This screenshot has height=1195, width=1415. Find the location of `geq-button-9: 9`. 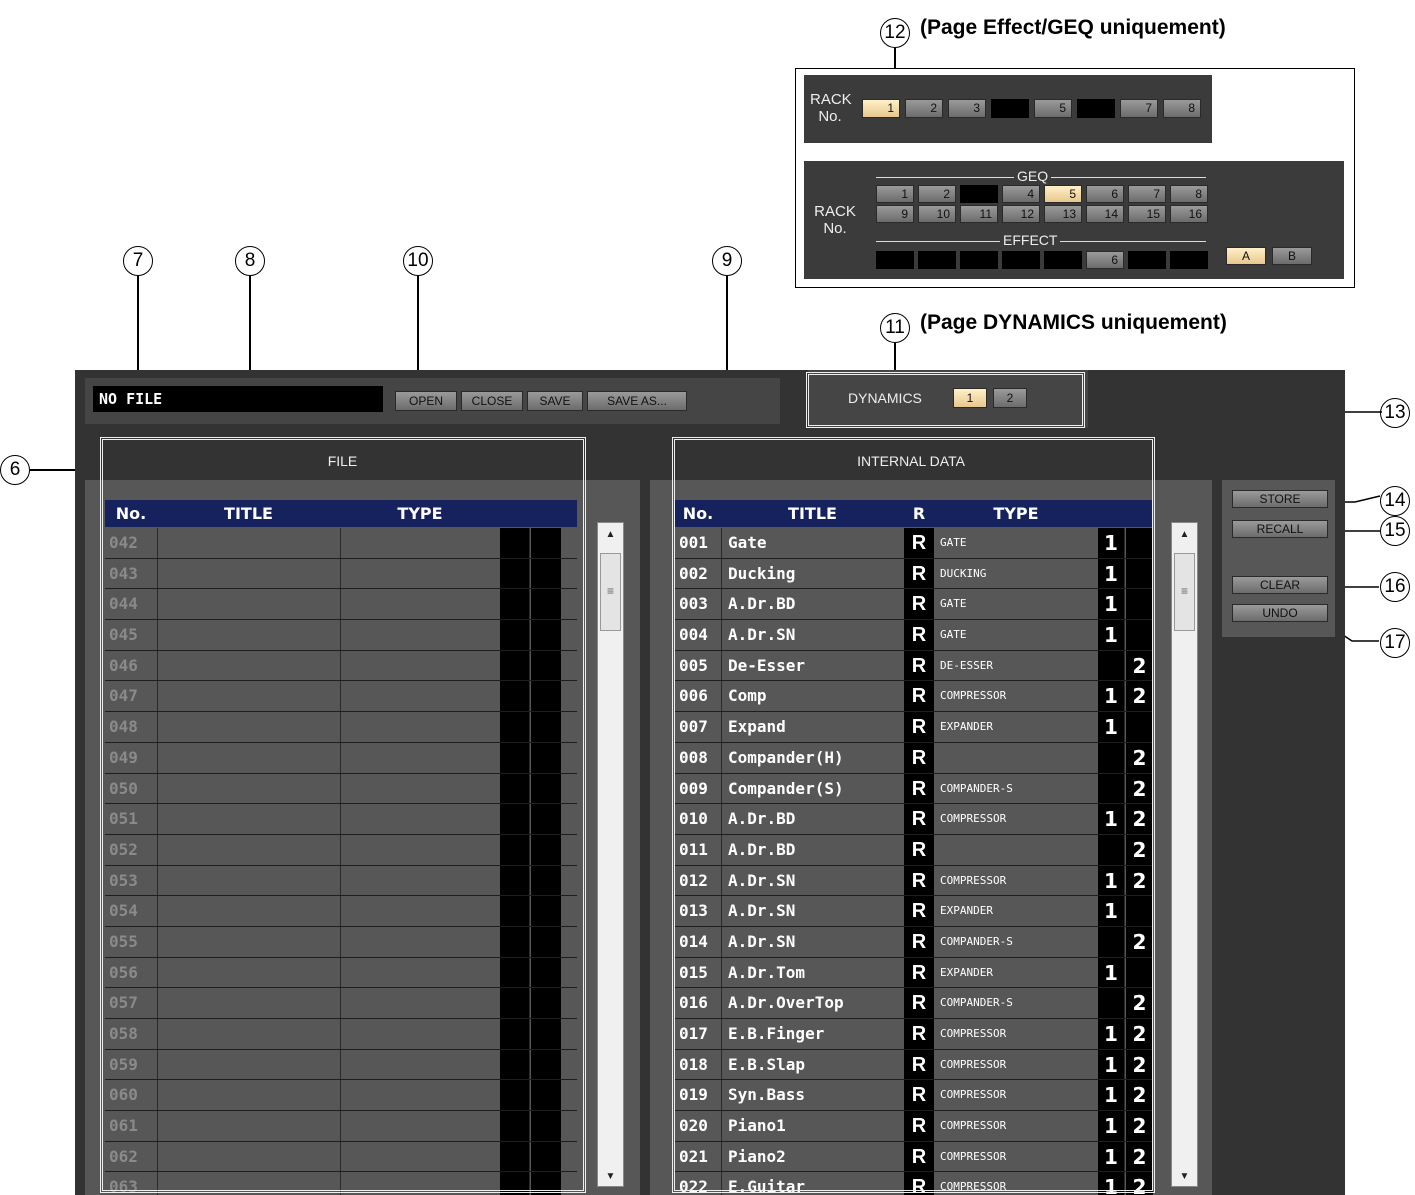

geq-button-9: 9 is located at coordinates (895, 214).